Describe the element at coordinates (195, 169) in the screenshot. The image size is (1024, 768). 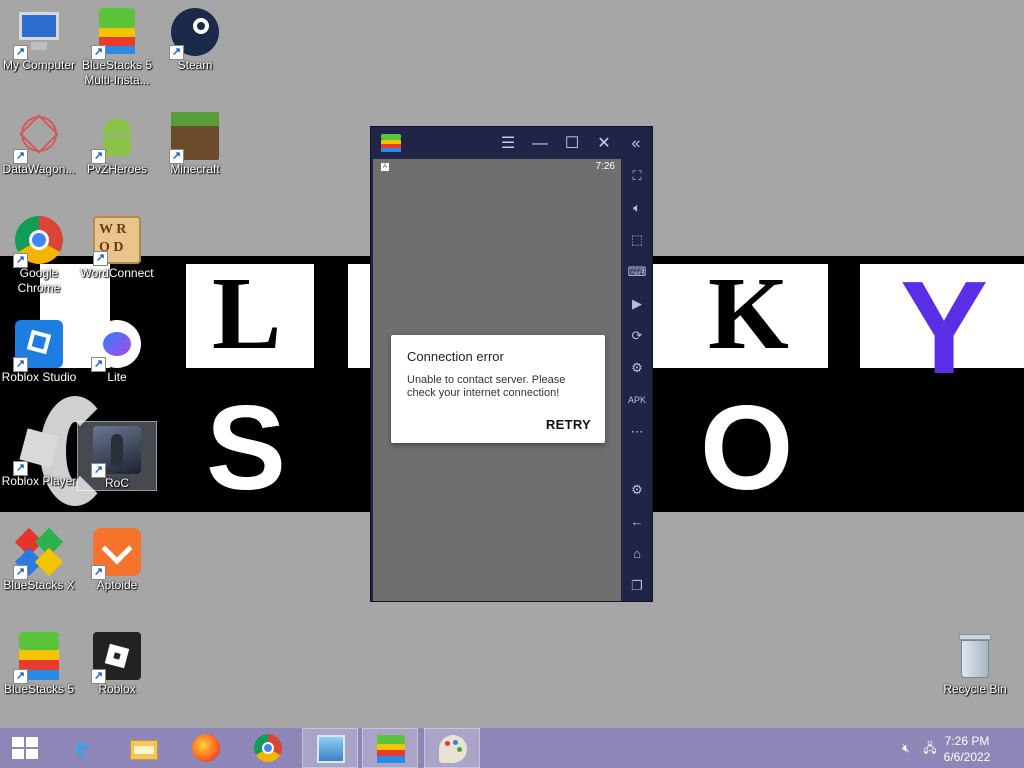
I see `desktop-icon-label: Minecraft` at that location.